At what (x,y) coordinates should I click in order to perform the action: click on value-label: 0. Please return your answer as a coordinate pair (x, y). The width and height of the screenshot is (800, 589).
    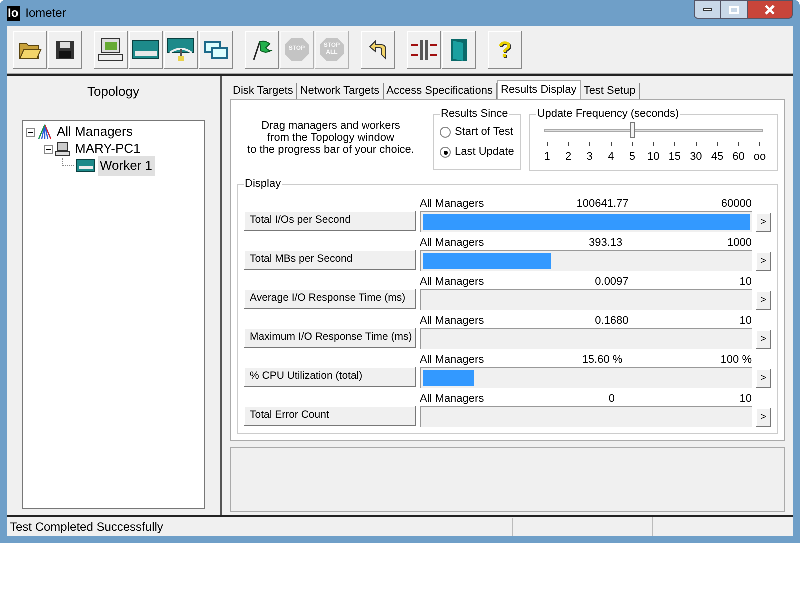
    Looking at the image, I should click on (612, 399).